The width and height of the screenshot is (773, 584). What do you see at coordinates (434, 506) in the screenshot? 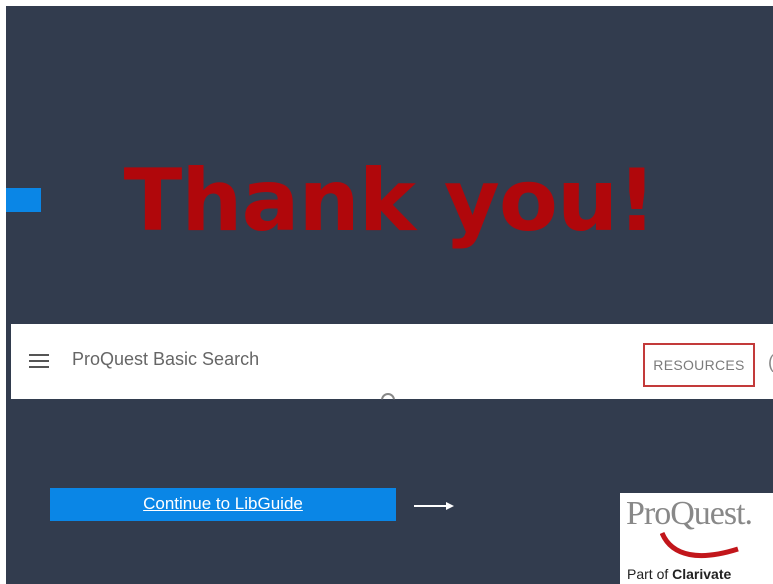
I see `arrow-right-icon` at bounding box center [434, 506].